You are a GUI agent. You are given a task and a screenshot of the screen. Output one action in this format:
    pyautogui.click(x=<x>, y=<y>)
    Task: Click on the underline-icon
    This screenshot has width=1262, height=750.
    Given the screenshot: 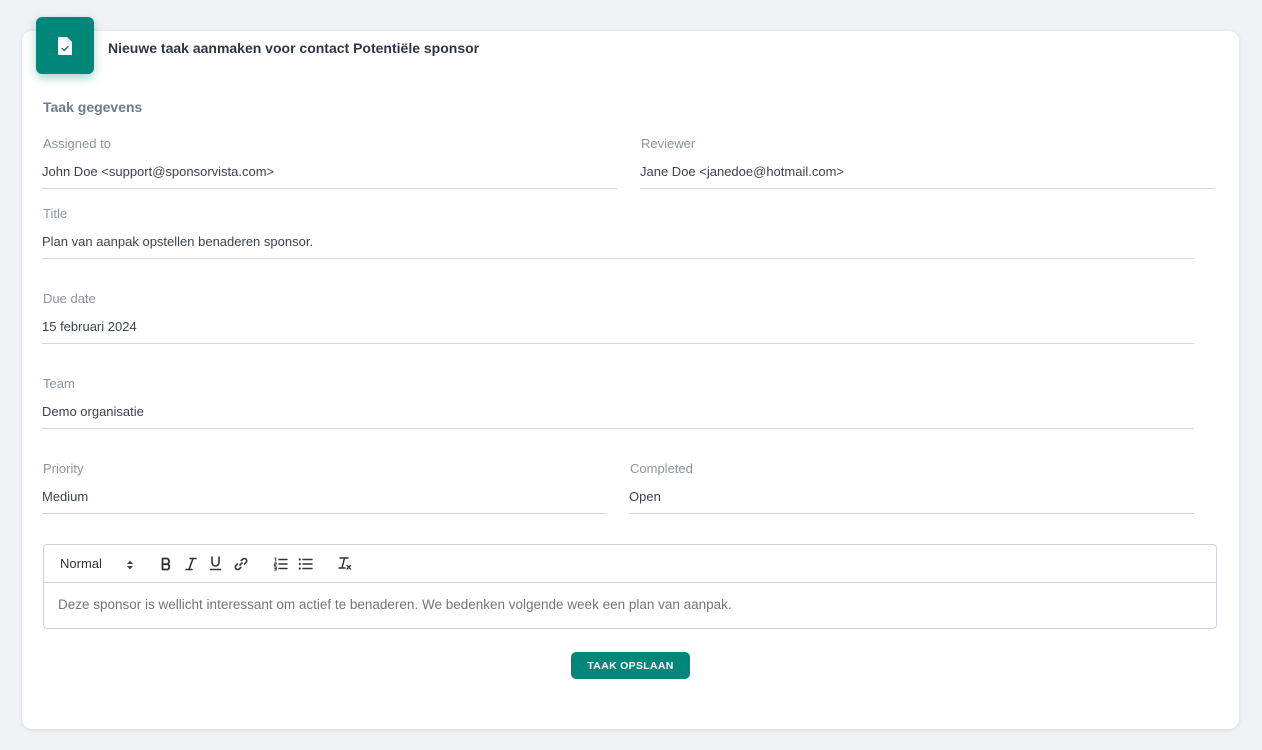 What is the action you would take?
    pyautogui.click(x=215, y=563)
    